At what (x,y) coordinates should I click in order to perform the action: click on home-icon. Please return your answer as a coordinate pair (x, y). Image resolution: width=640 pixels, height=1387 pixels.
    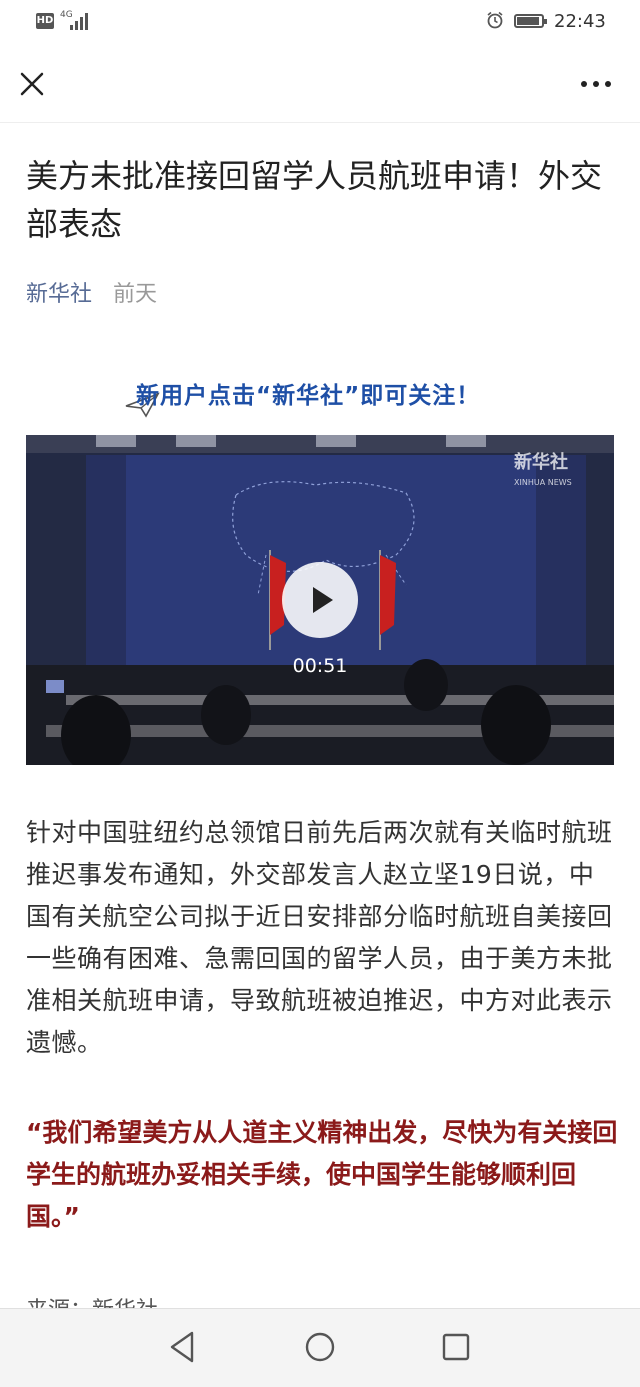
    Looking at the image, I should click on (320, 1347).